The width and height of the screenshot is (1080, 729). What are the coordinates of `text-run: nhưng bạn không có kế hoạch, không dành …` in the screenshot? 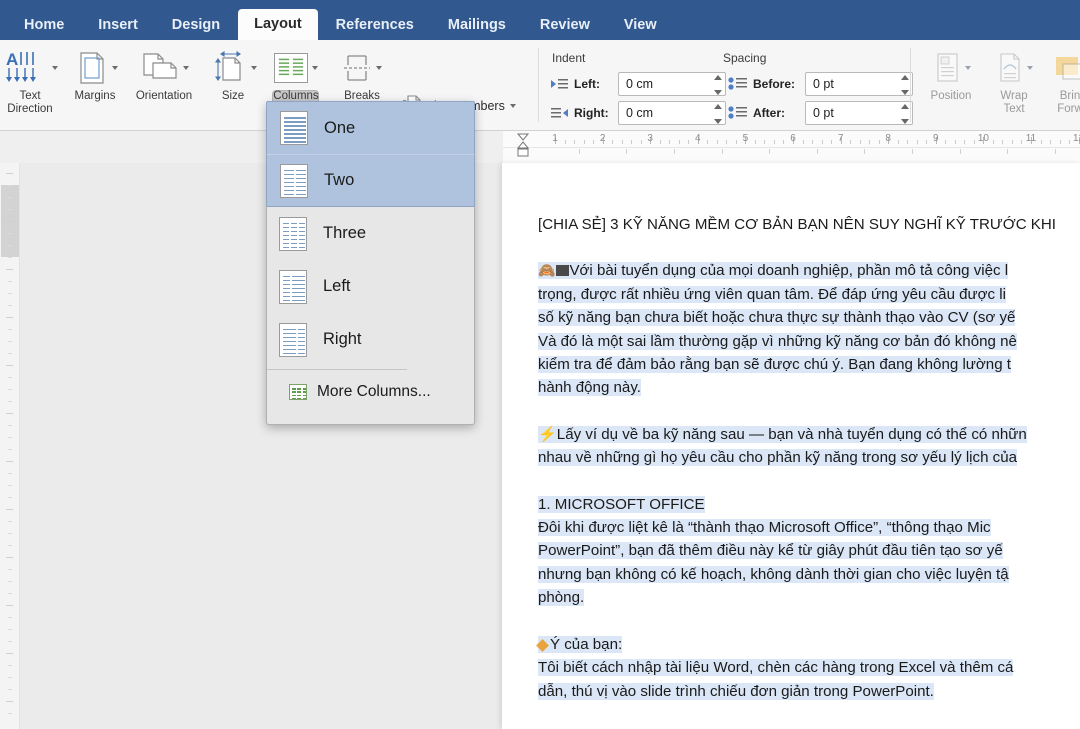 It's located at (773, 574).